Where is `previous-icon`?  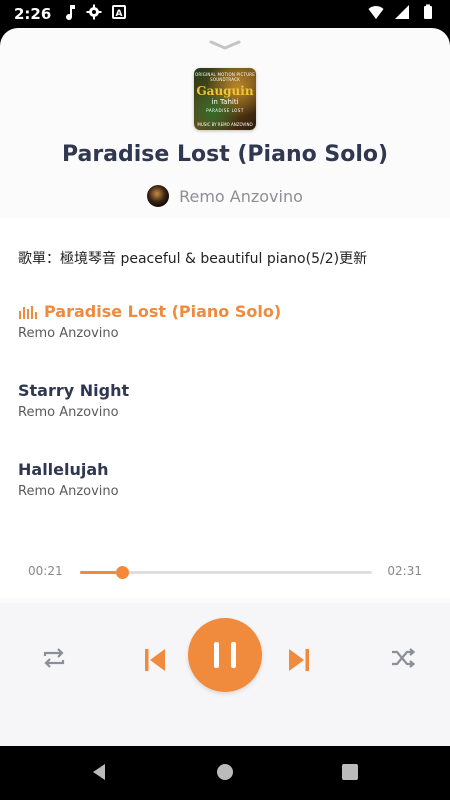 previous-icon is located at coordinates (155, 660).